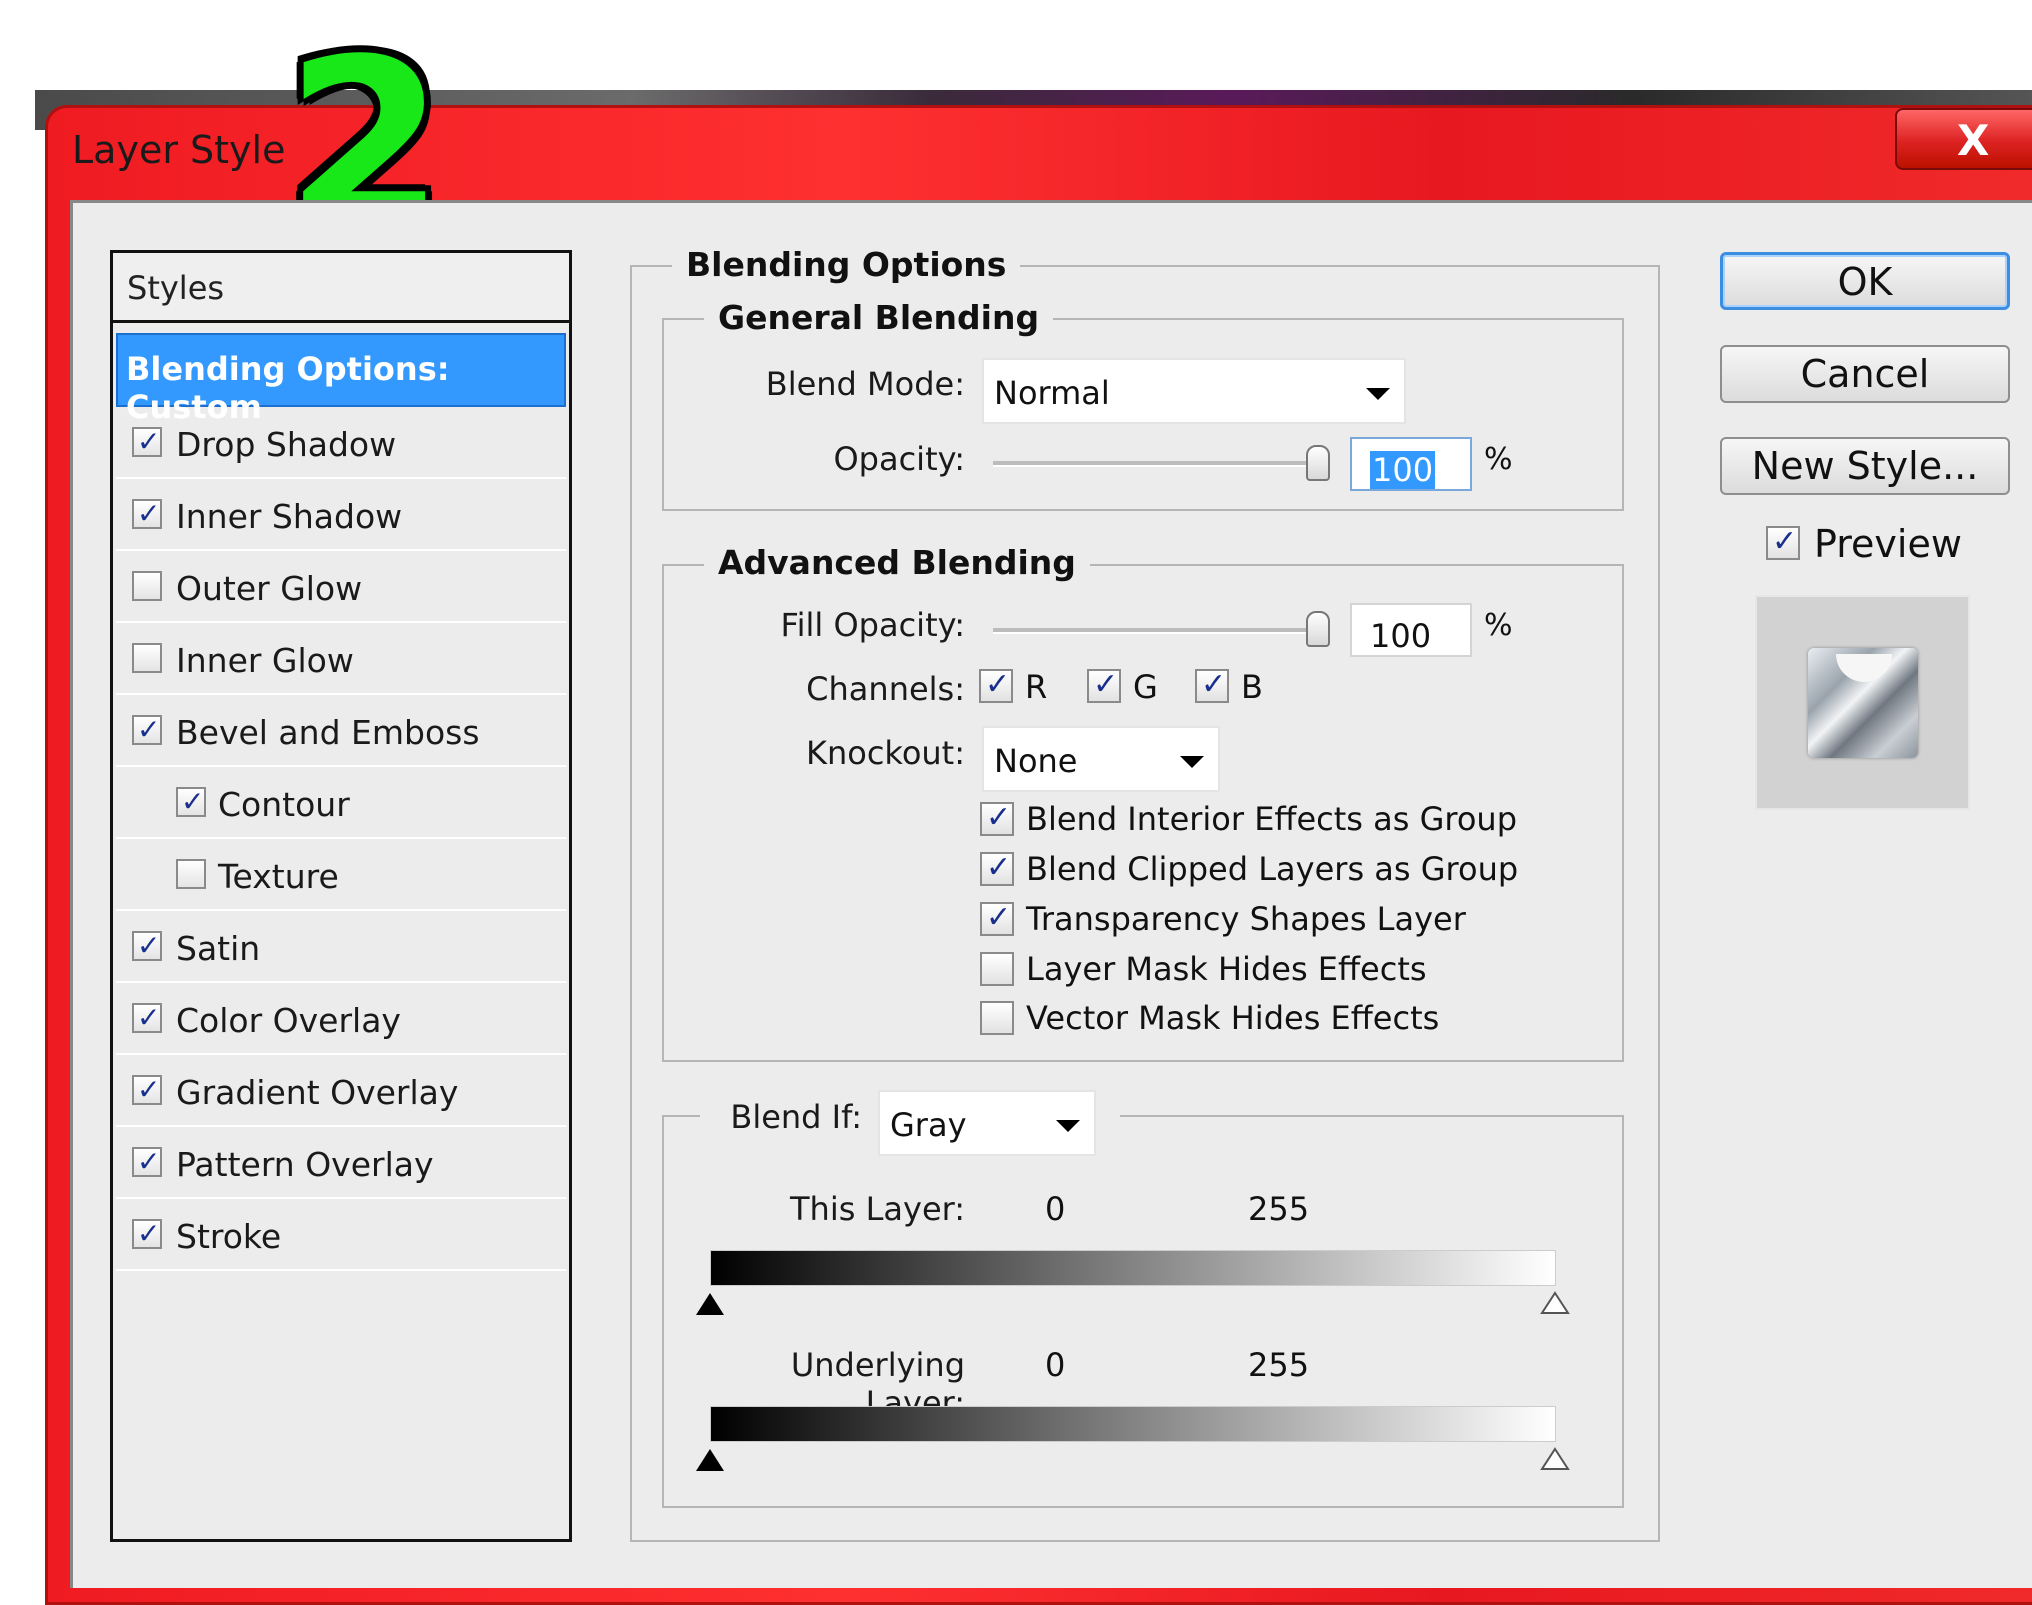 The width and height of the screenshot is (2032, 1605). What do you see at coordinates (317, 1092) in the screenshot?
I see `style-item-label: Gradient Overlay` at bounding box center [317, 1092].